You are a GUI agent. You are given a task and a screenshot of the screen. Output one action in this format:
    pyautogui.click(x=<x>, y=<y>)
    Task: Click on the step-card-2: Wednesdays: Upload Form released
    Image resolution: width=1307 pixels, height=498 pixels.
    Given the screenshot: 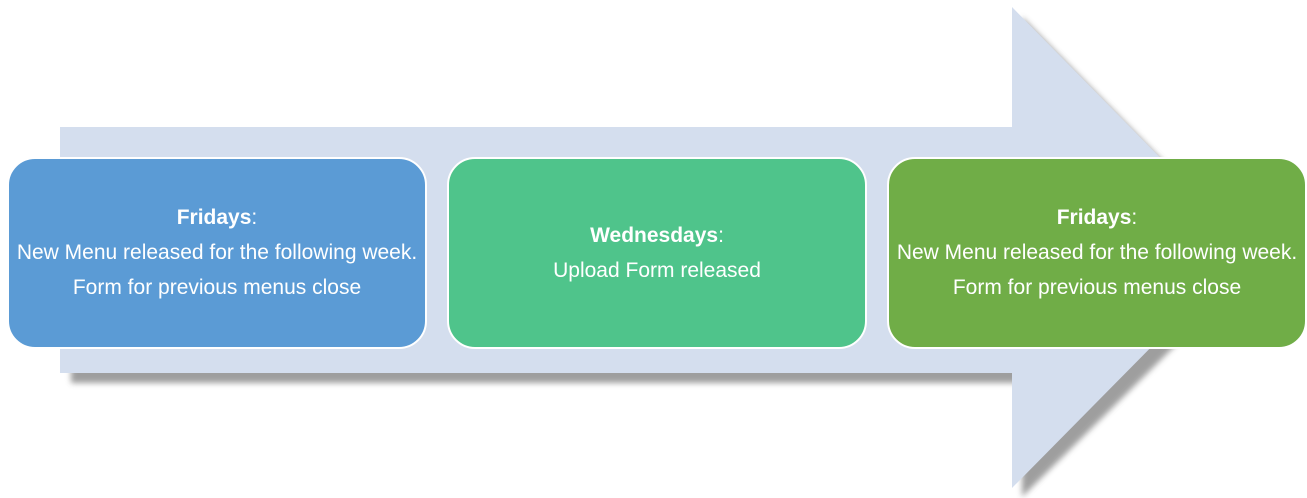 What is the action you would take?
    pyautogui.click(x=657, y=253)
    